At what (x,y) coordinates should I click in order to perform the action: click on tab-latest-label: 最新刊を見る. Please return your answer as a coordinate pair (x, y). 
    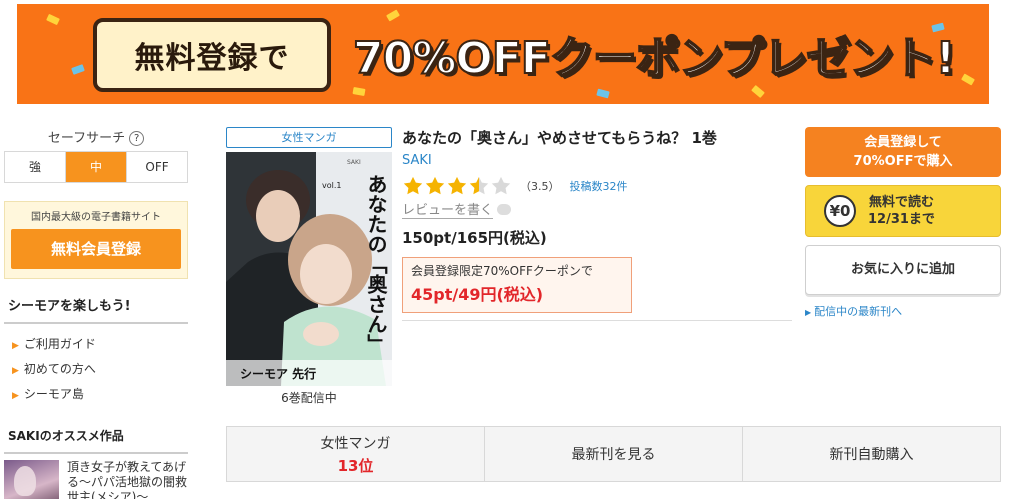
    Looking at the image, I should click on (613, 455).